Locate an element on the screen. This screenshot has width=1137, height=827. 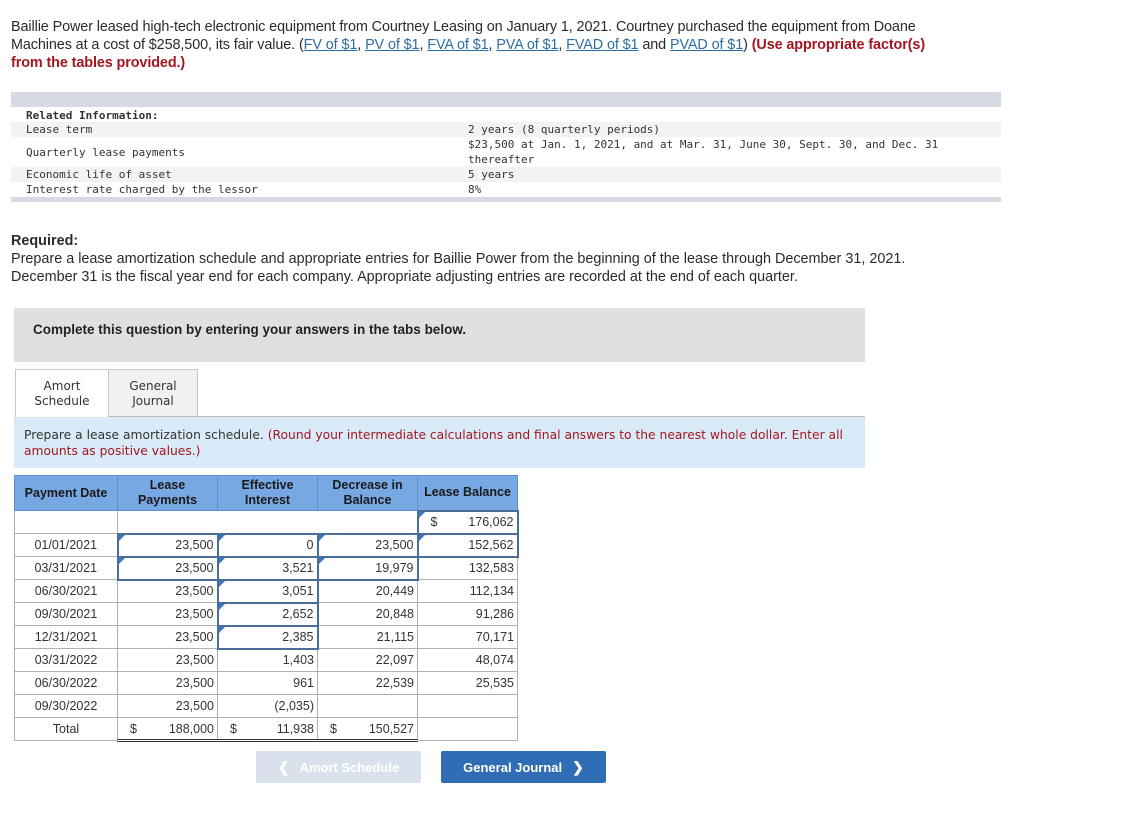
link-pv-of-1: PV of $1 is located at coordinates (392, 45).